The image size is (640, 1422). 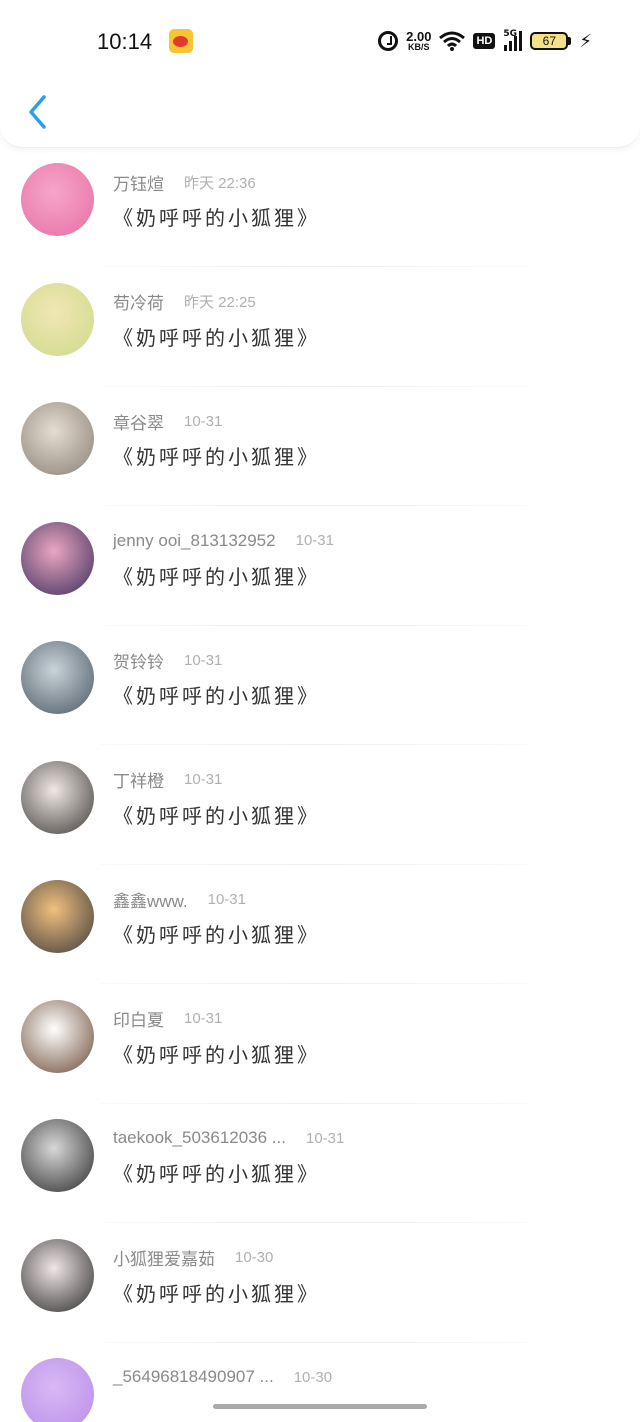 I want to click on back-button, so click(x=37, y=112).